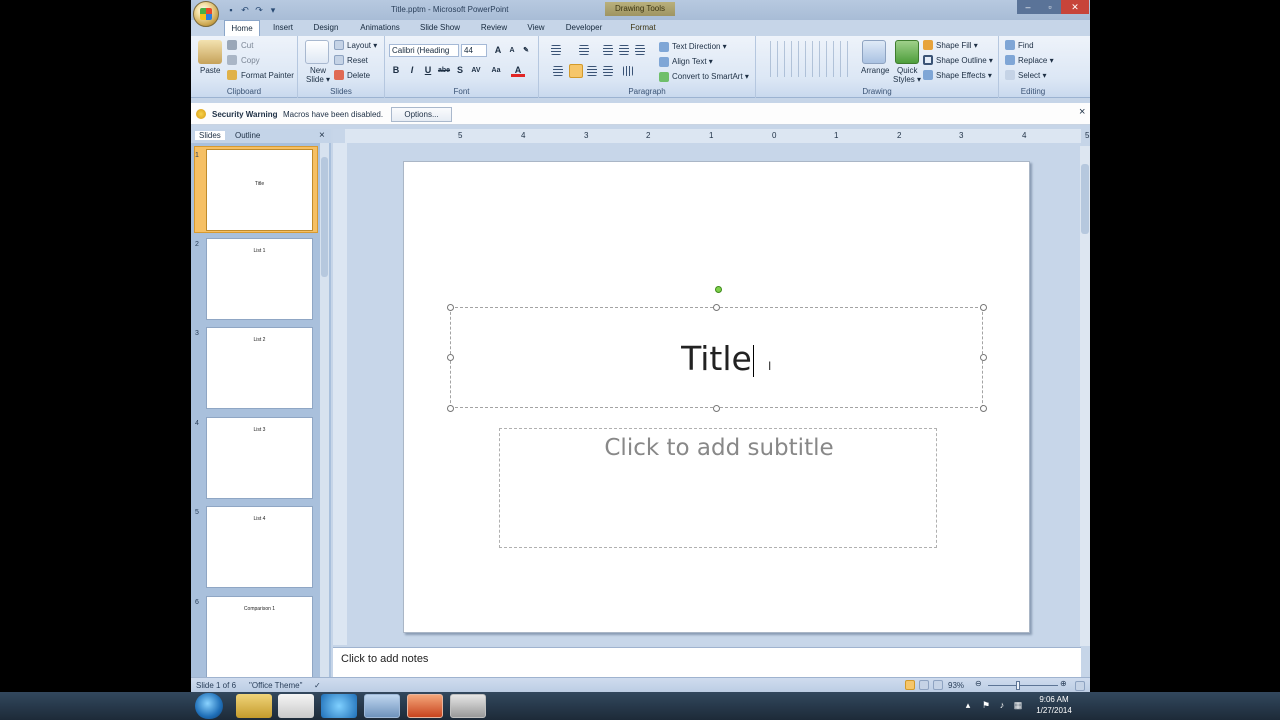 This screenshot has width=1280, height=720. What do you see at coordinates (231, 10) in the screenshot?
I see `save-icon: ▪` at bounding box center [231, 10].